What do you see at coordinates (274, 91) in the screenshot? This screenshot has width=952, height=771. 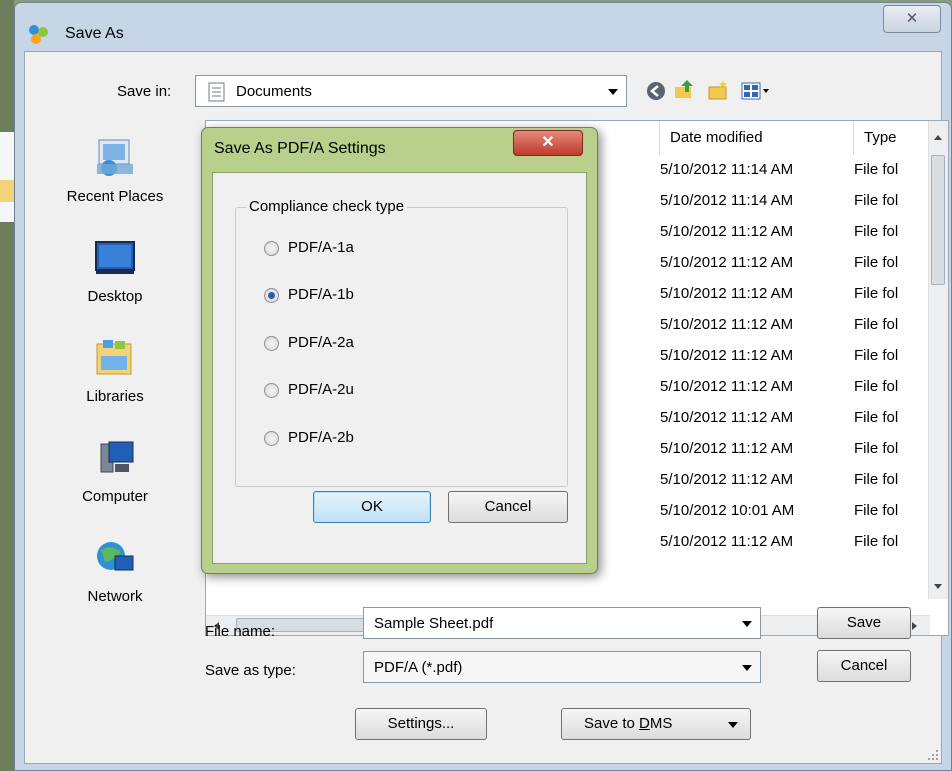 I see `save-in-value: Documents` at bounding box center [274, 91].